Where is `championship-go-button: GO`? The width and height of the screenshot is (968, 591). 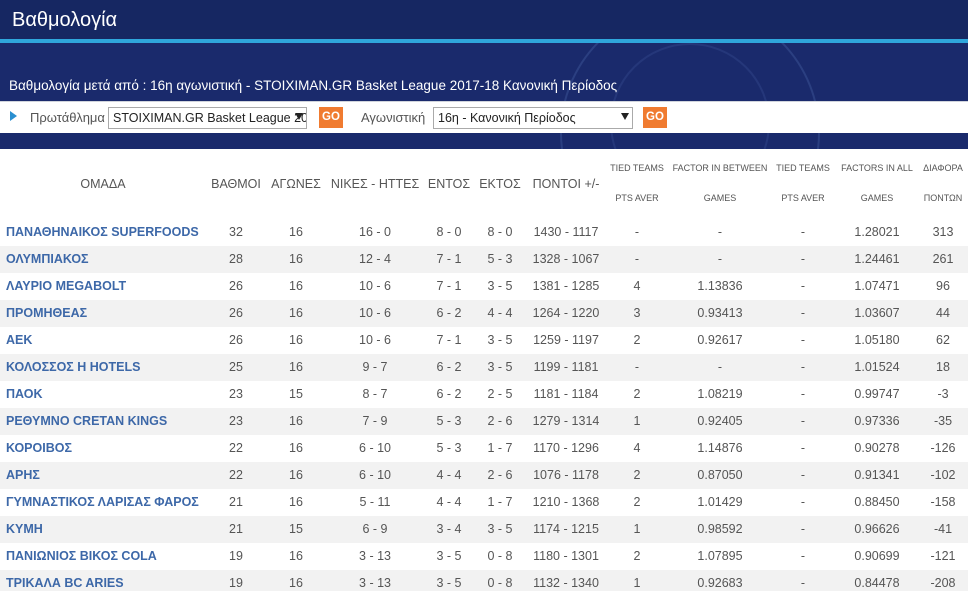
championship-go-button: GO is located at coordinates (331, 117).